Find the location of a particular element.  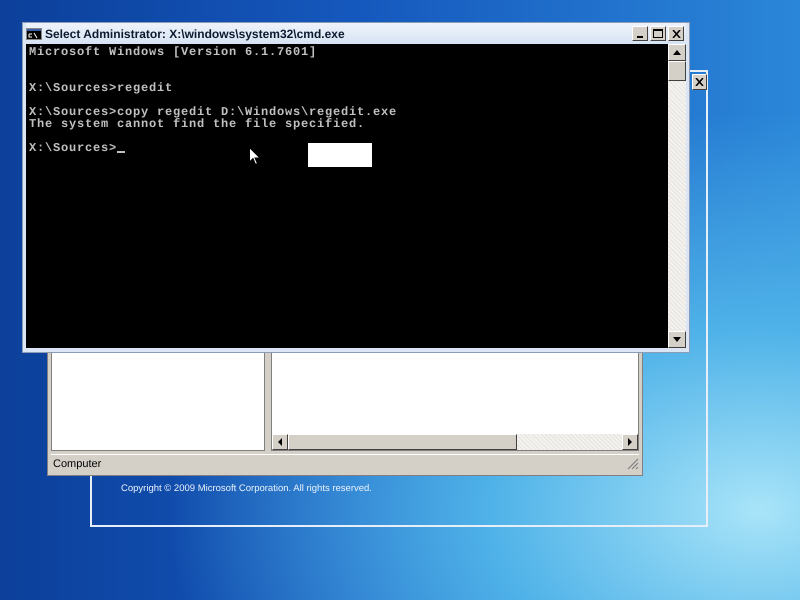

maximize-button is located at coordinates (658, 33).